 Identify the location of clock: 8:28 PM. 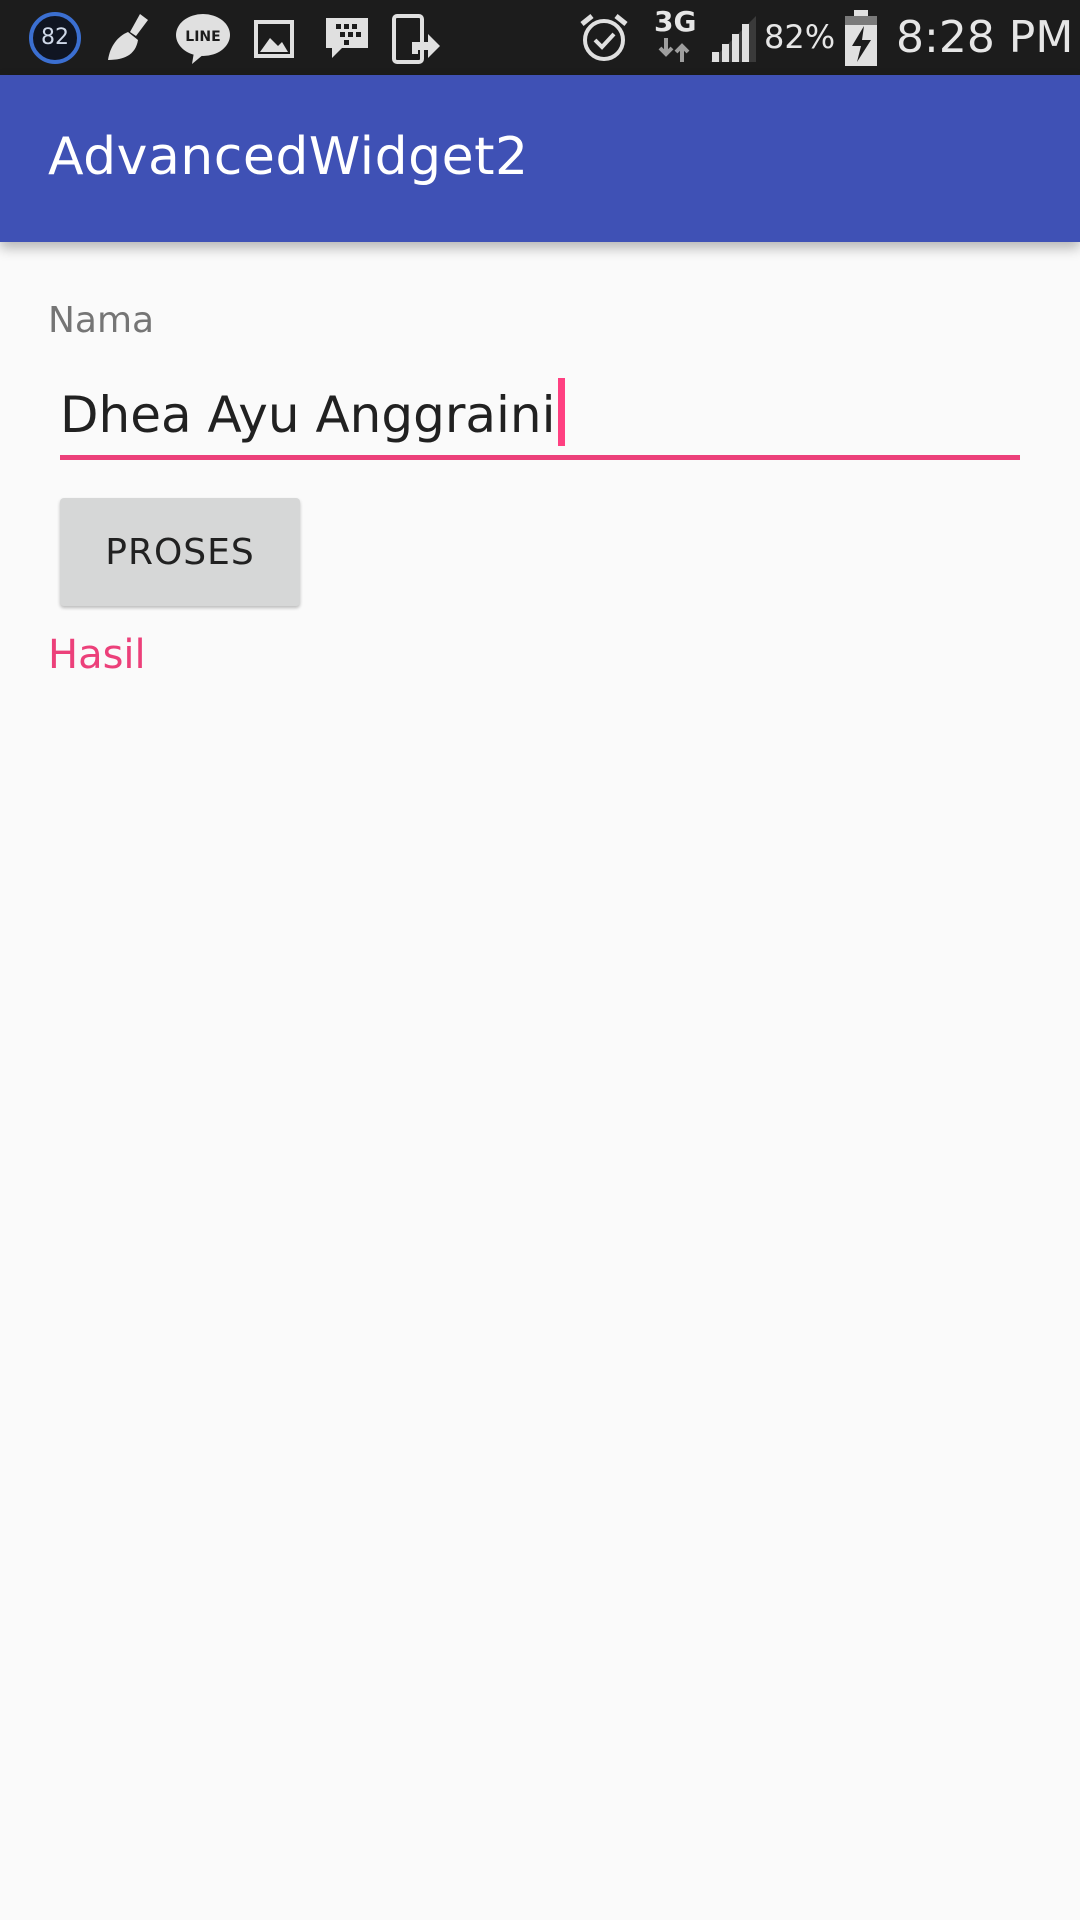
(985, 37).